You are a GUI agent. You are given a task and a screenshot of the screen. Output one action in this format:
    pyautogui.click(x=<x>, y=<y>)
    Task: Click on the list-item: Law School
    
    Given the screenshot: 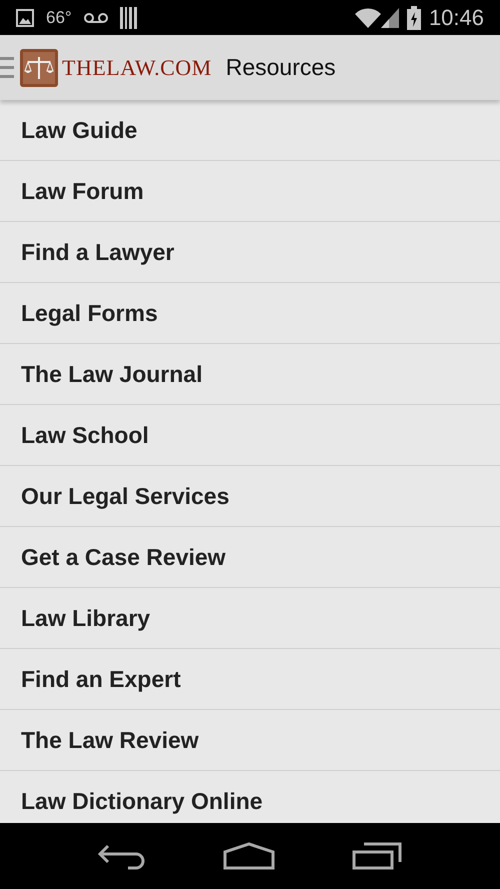 What is the action you would take?
    pyautogui.click(x=250, y=435)
    